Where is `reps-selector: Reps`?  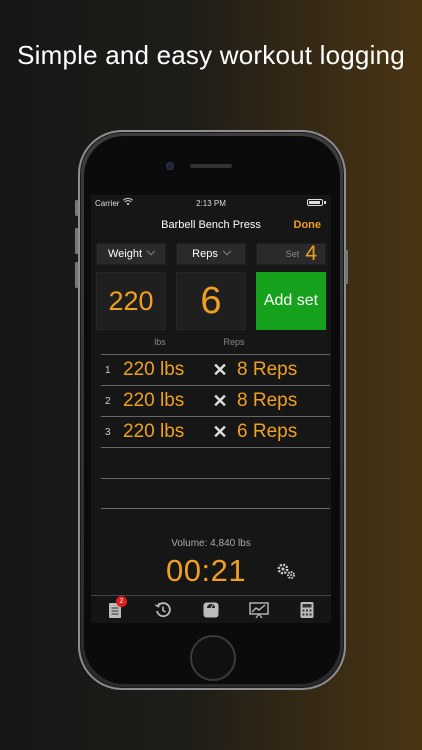
reps-selector: Reps is located at coordinates (211, 254).